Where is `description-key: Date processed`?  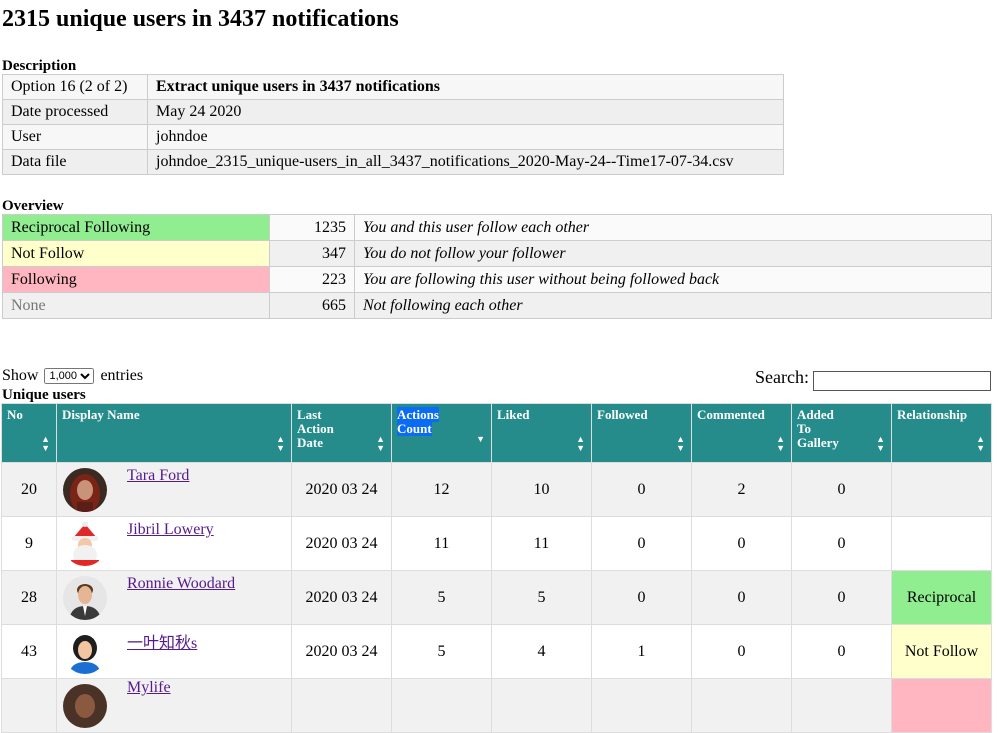
description-key: Date processed is located at coordinates (75, 112).